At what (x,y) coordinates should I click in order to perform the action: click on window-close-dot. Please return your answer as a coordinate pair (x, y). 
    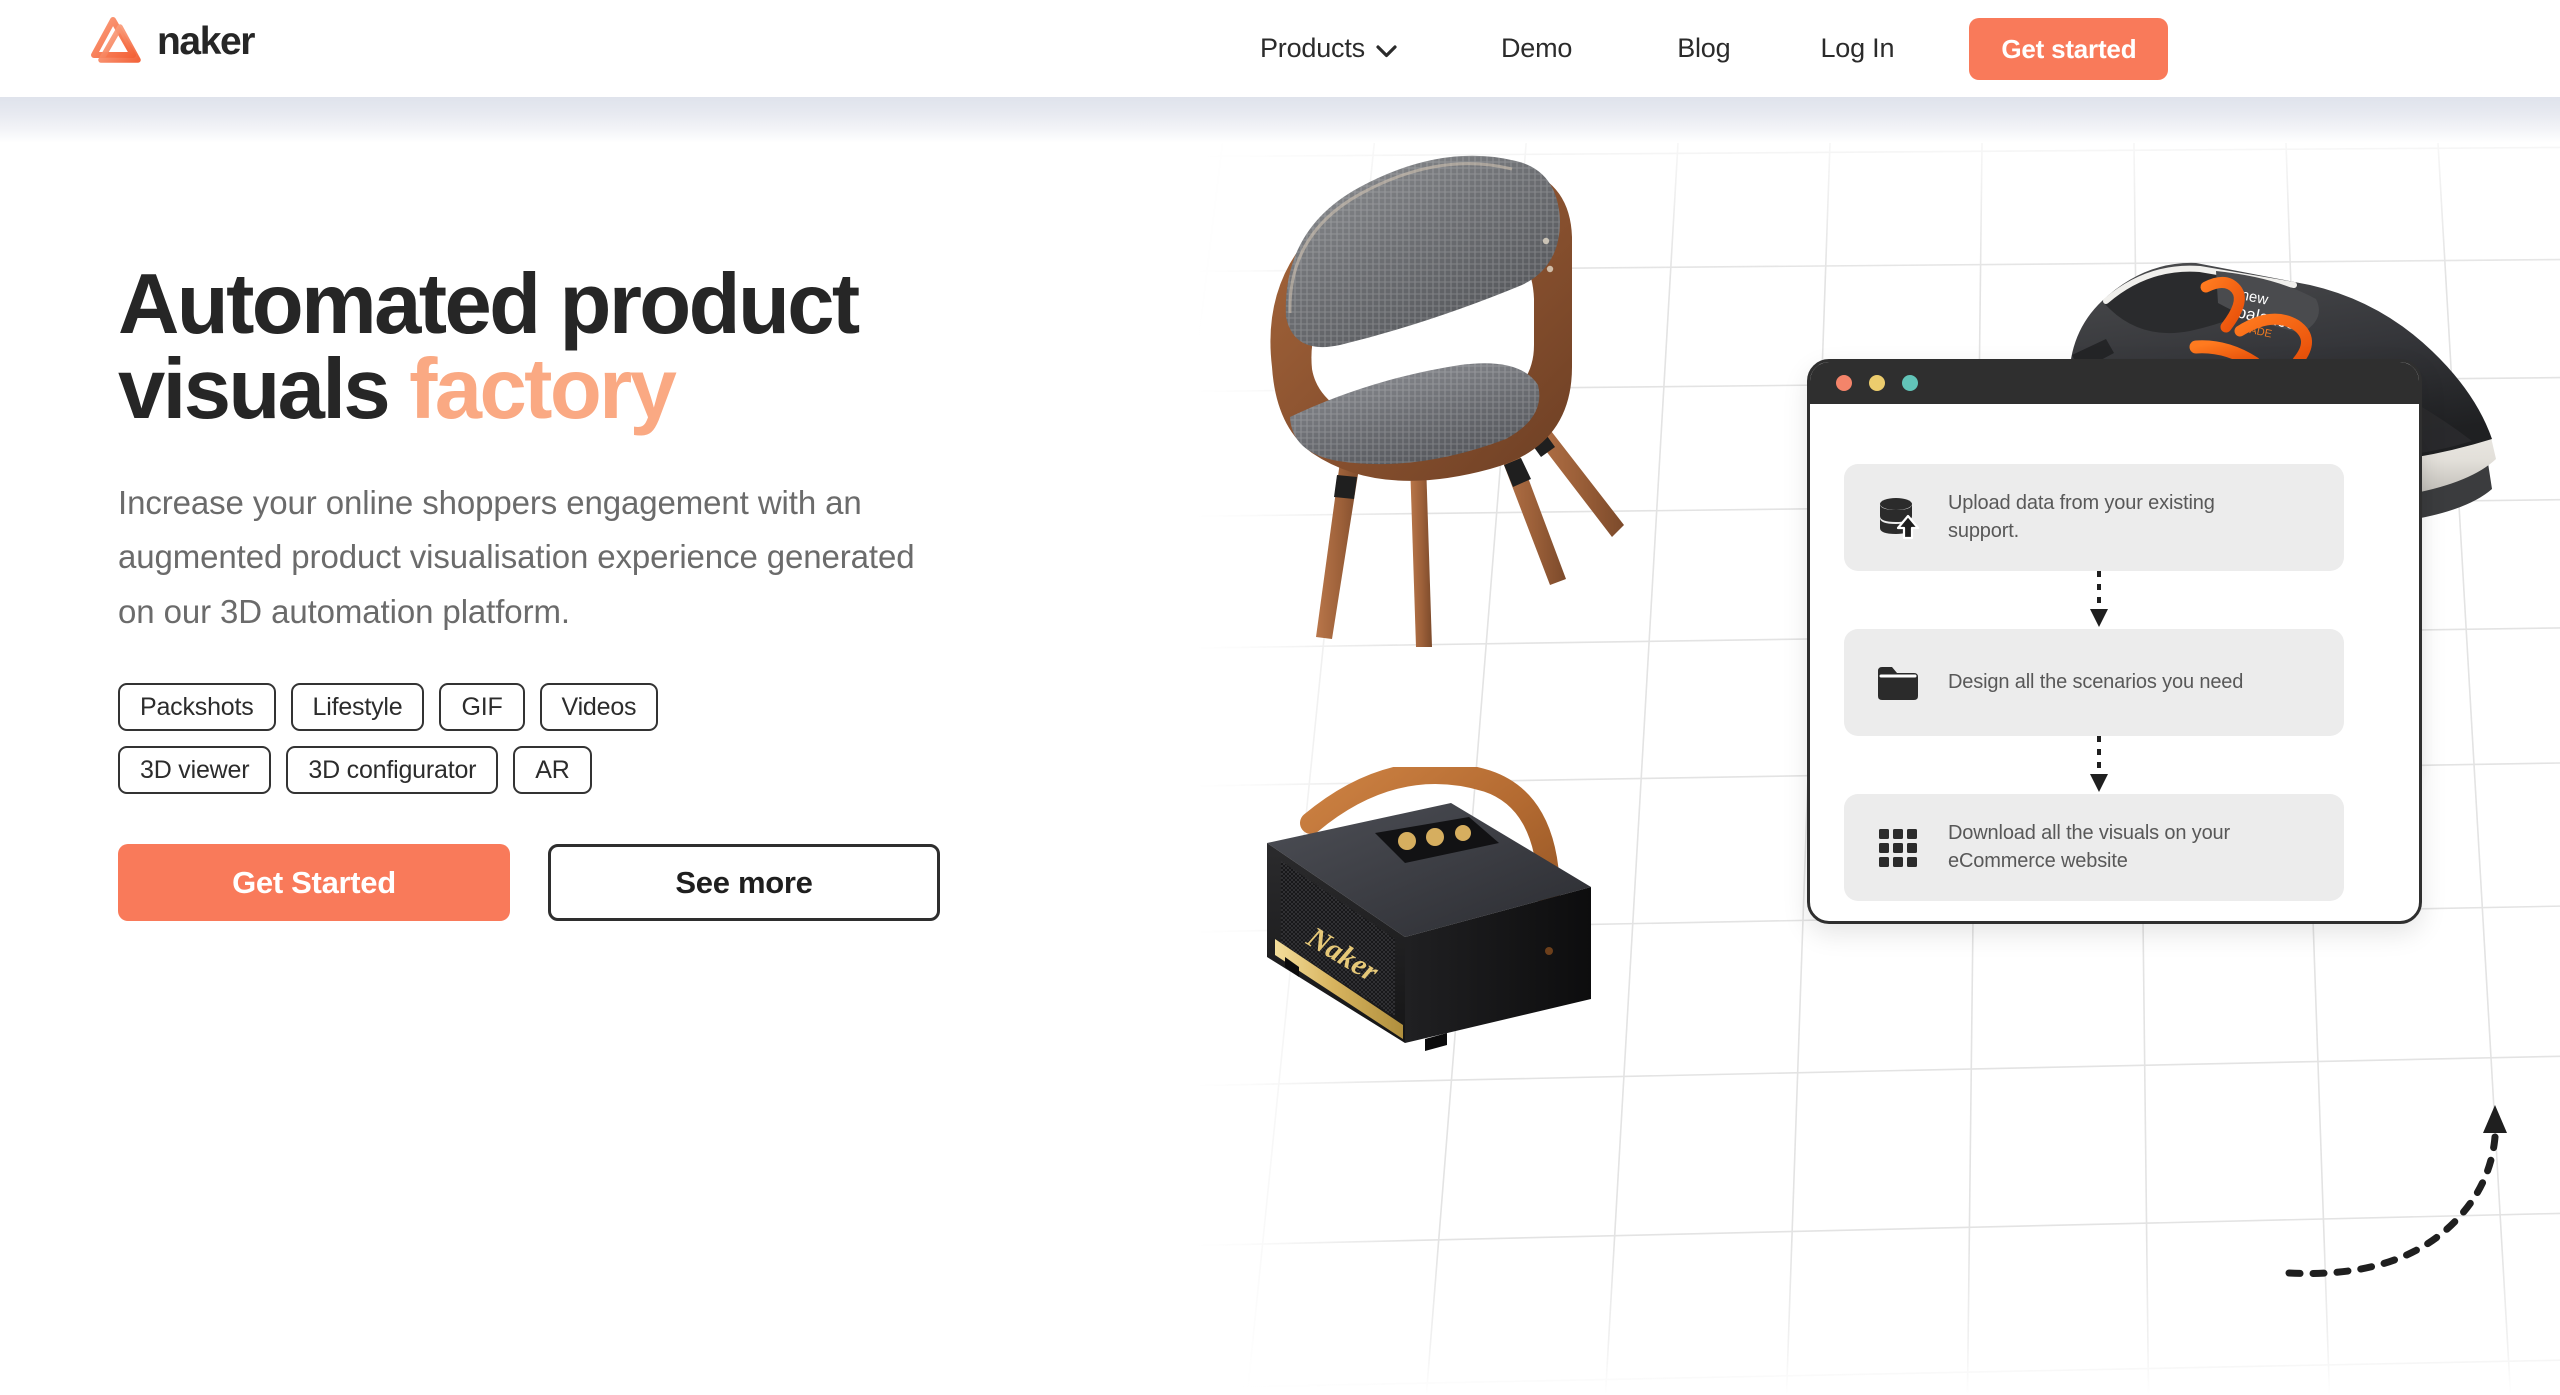
    Looking at the image, I should click on (1844, 383).